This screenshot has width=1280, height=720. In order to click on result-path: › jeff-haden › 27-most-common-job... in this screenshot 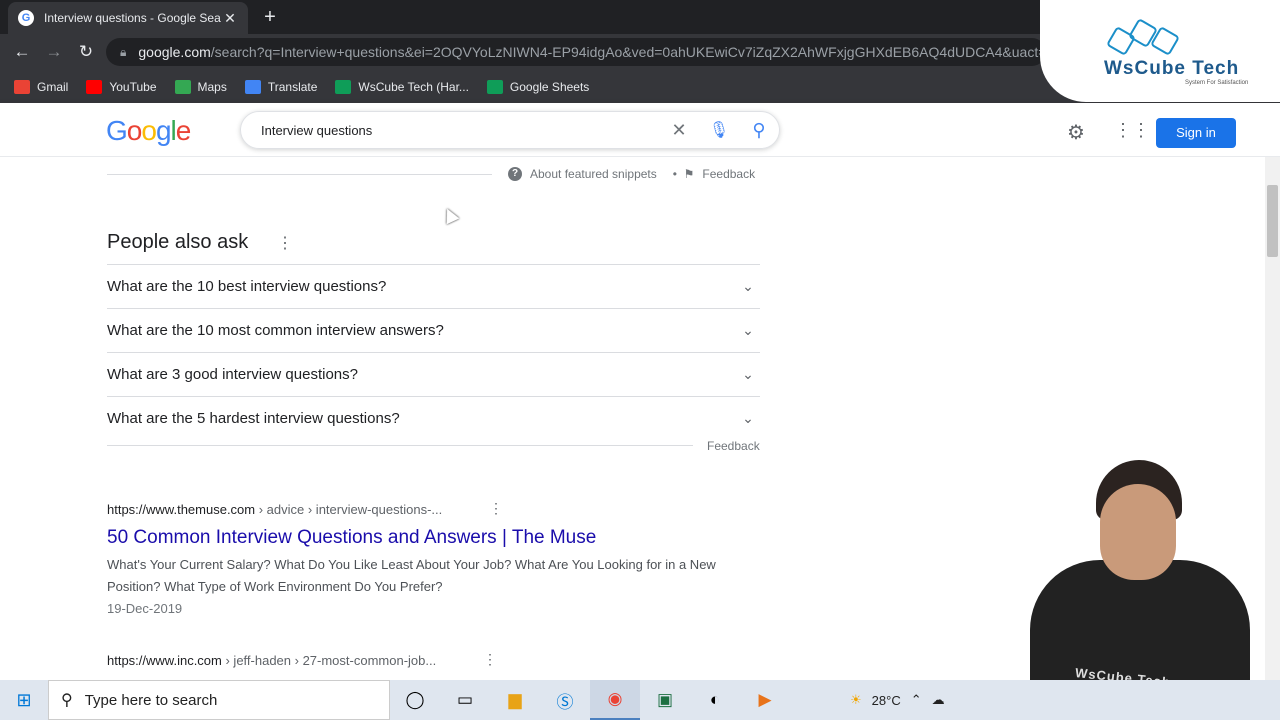, I will do `click(329, 660)`.